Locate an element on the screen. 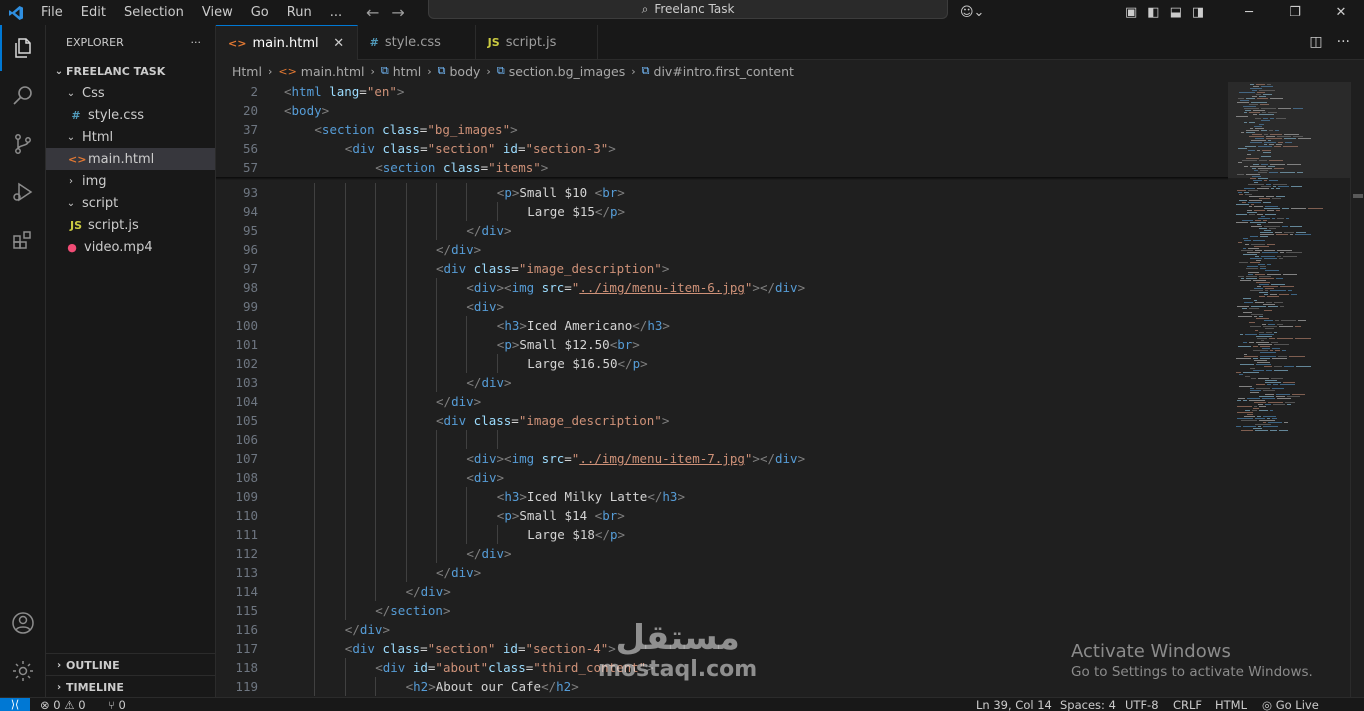 The image size is (1364, 711). code-line: 102 Large $16.50</p> is located at coordinates (721, 363).